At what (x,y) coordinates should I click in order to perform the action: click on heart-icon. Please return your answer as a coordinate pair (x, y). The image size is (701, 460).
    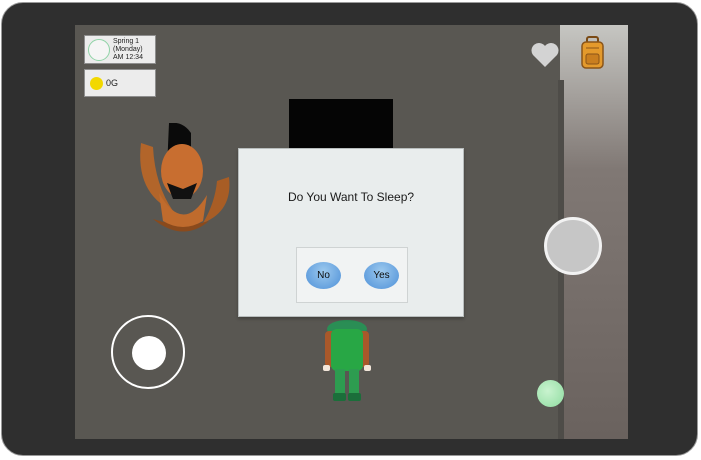
    Looking at the image, I should click on (545, 55).